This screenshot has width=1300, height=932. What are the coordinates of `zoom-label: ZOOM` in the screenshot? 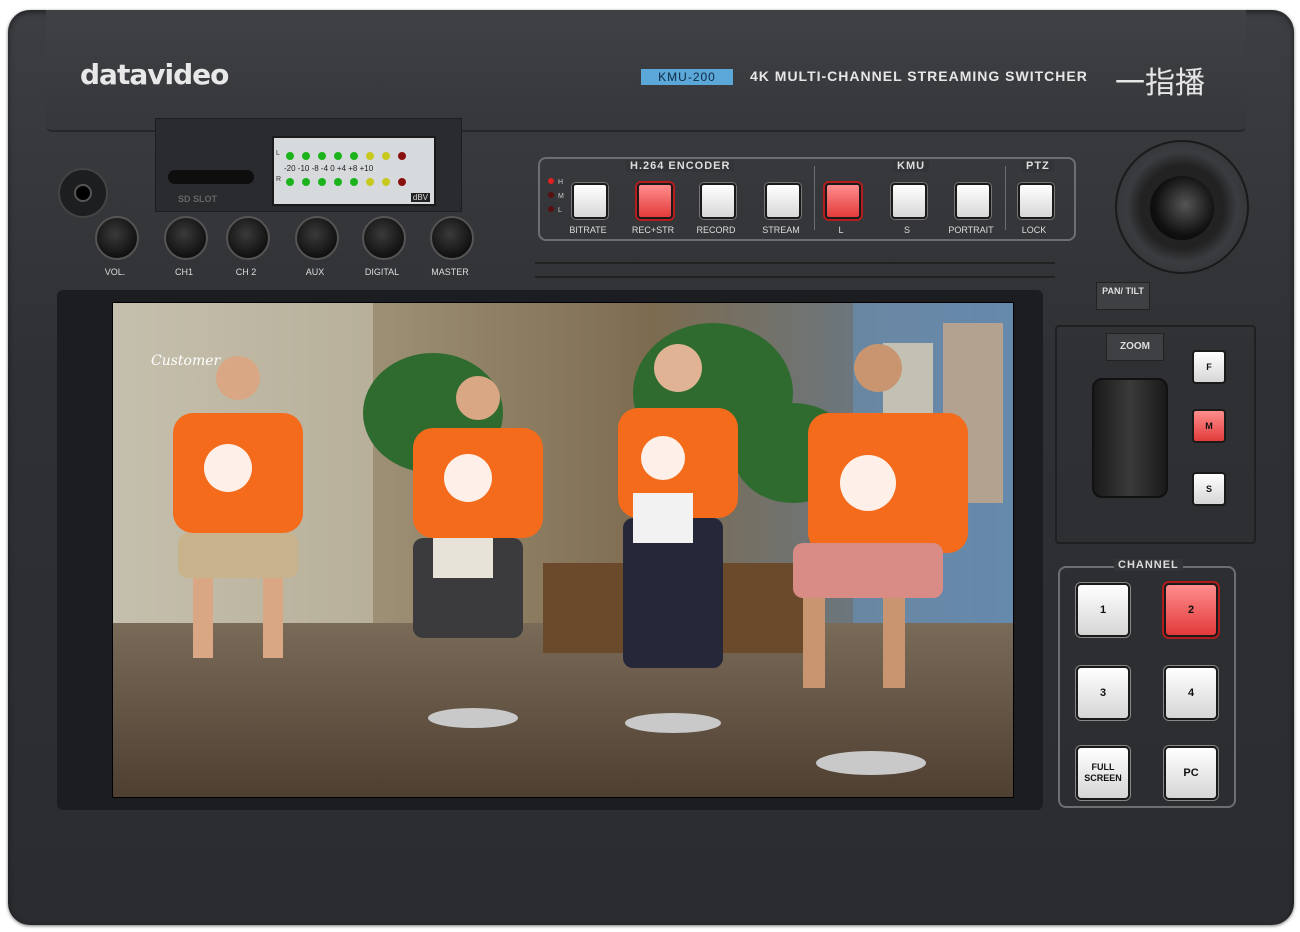 It's located at (1135, 347).